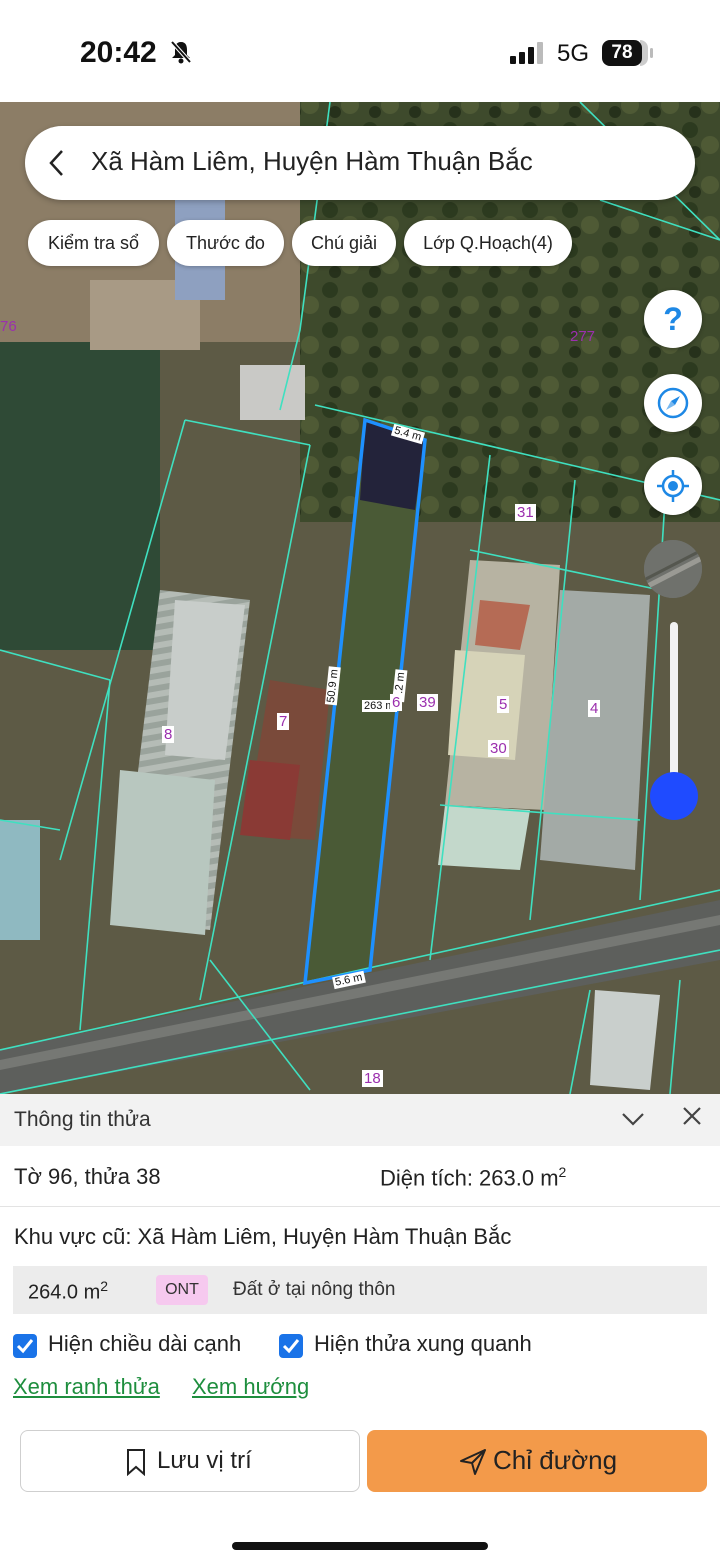  Describe the element at coordinates (136, 1462) in the screenshot. I see `bookmark-icon` at that location.